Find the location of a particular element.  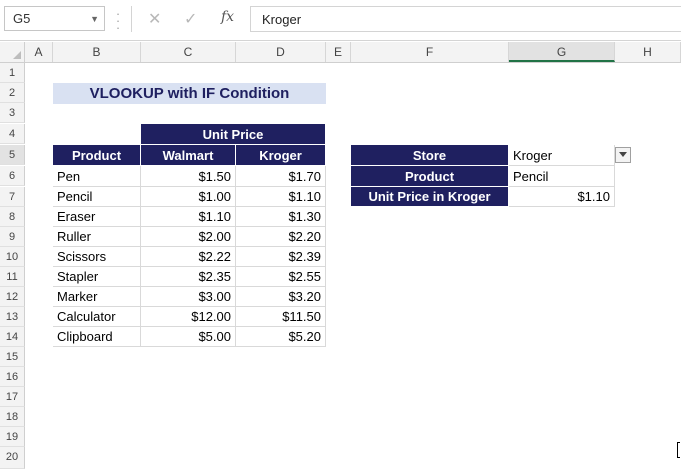

chevron-down-icon is located at coordinates (623, 154).